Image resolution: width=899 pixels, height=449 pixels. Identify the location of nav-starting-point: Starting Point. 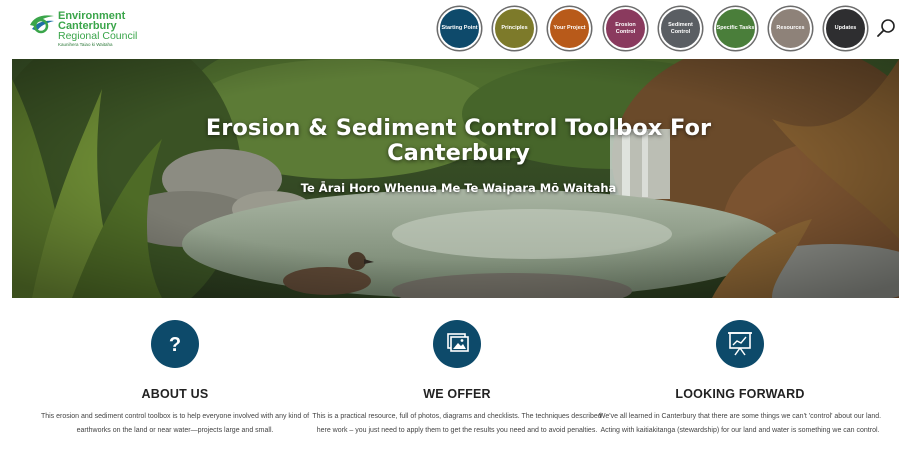
(459, 28).